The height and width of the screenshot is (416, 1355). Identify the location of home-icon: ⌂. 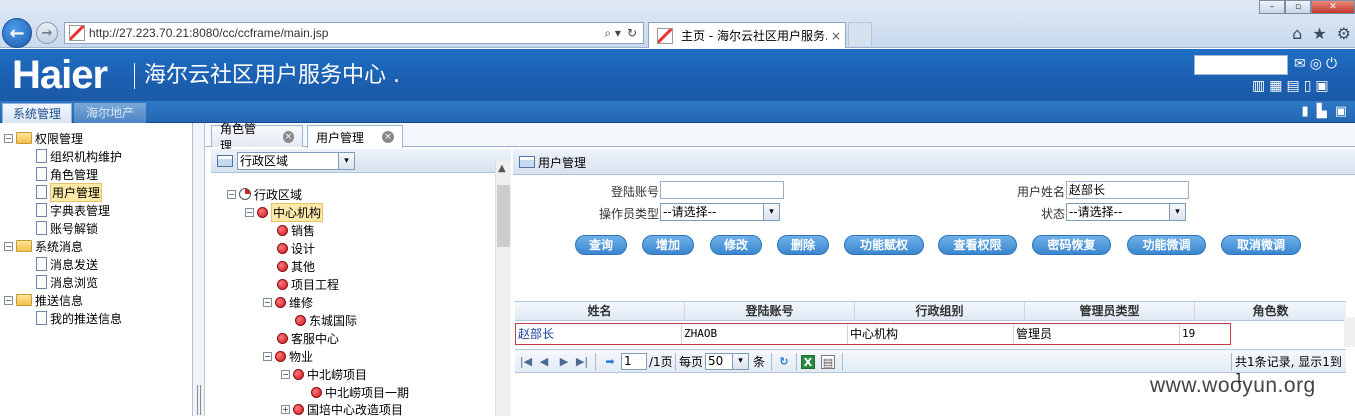
(1297, 33).